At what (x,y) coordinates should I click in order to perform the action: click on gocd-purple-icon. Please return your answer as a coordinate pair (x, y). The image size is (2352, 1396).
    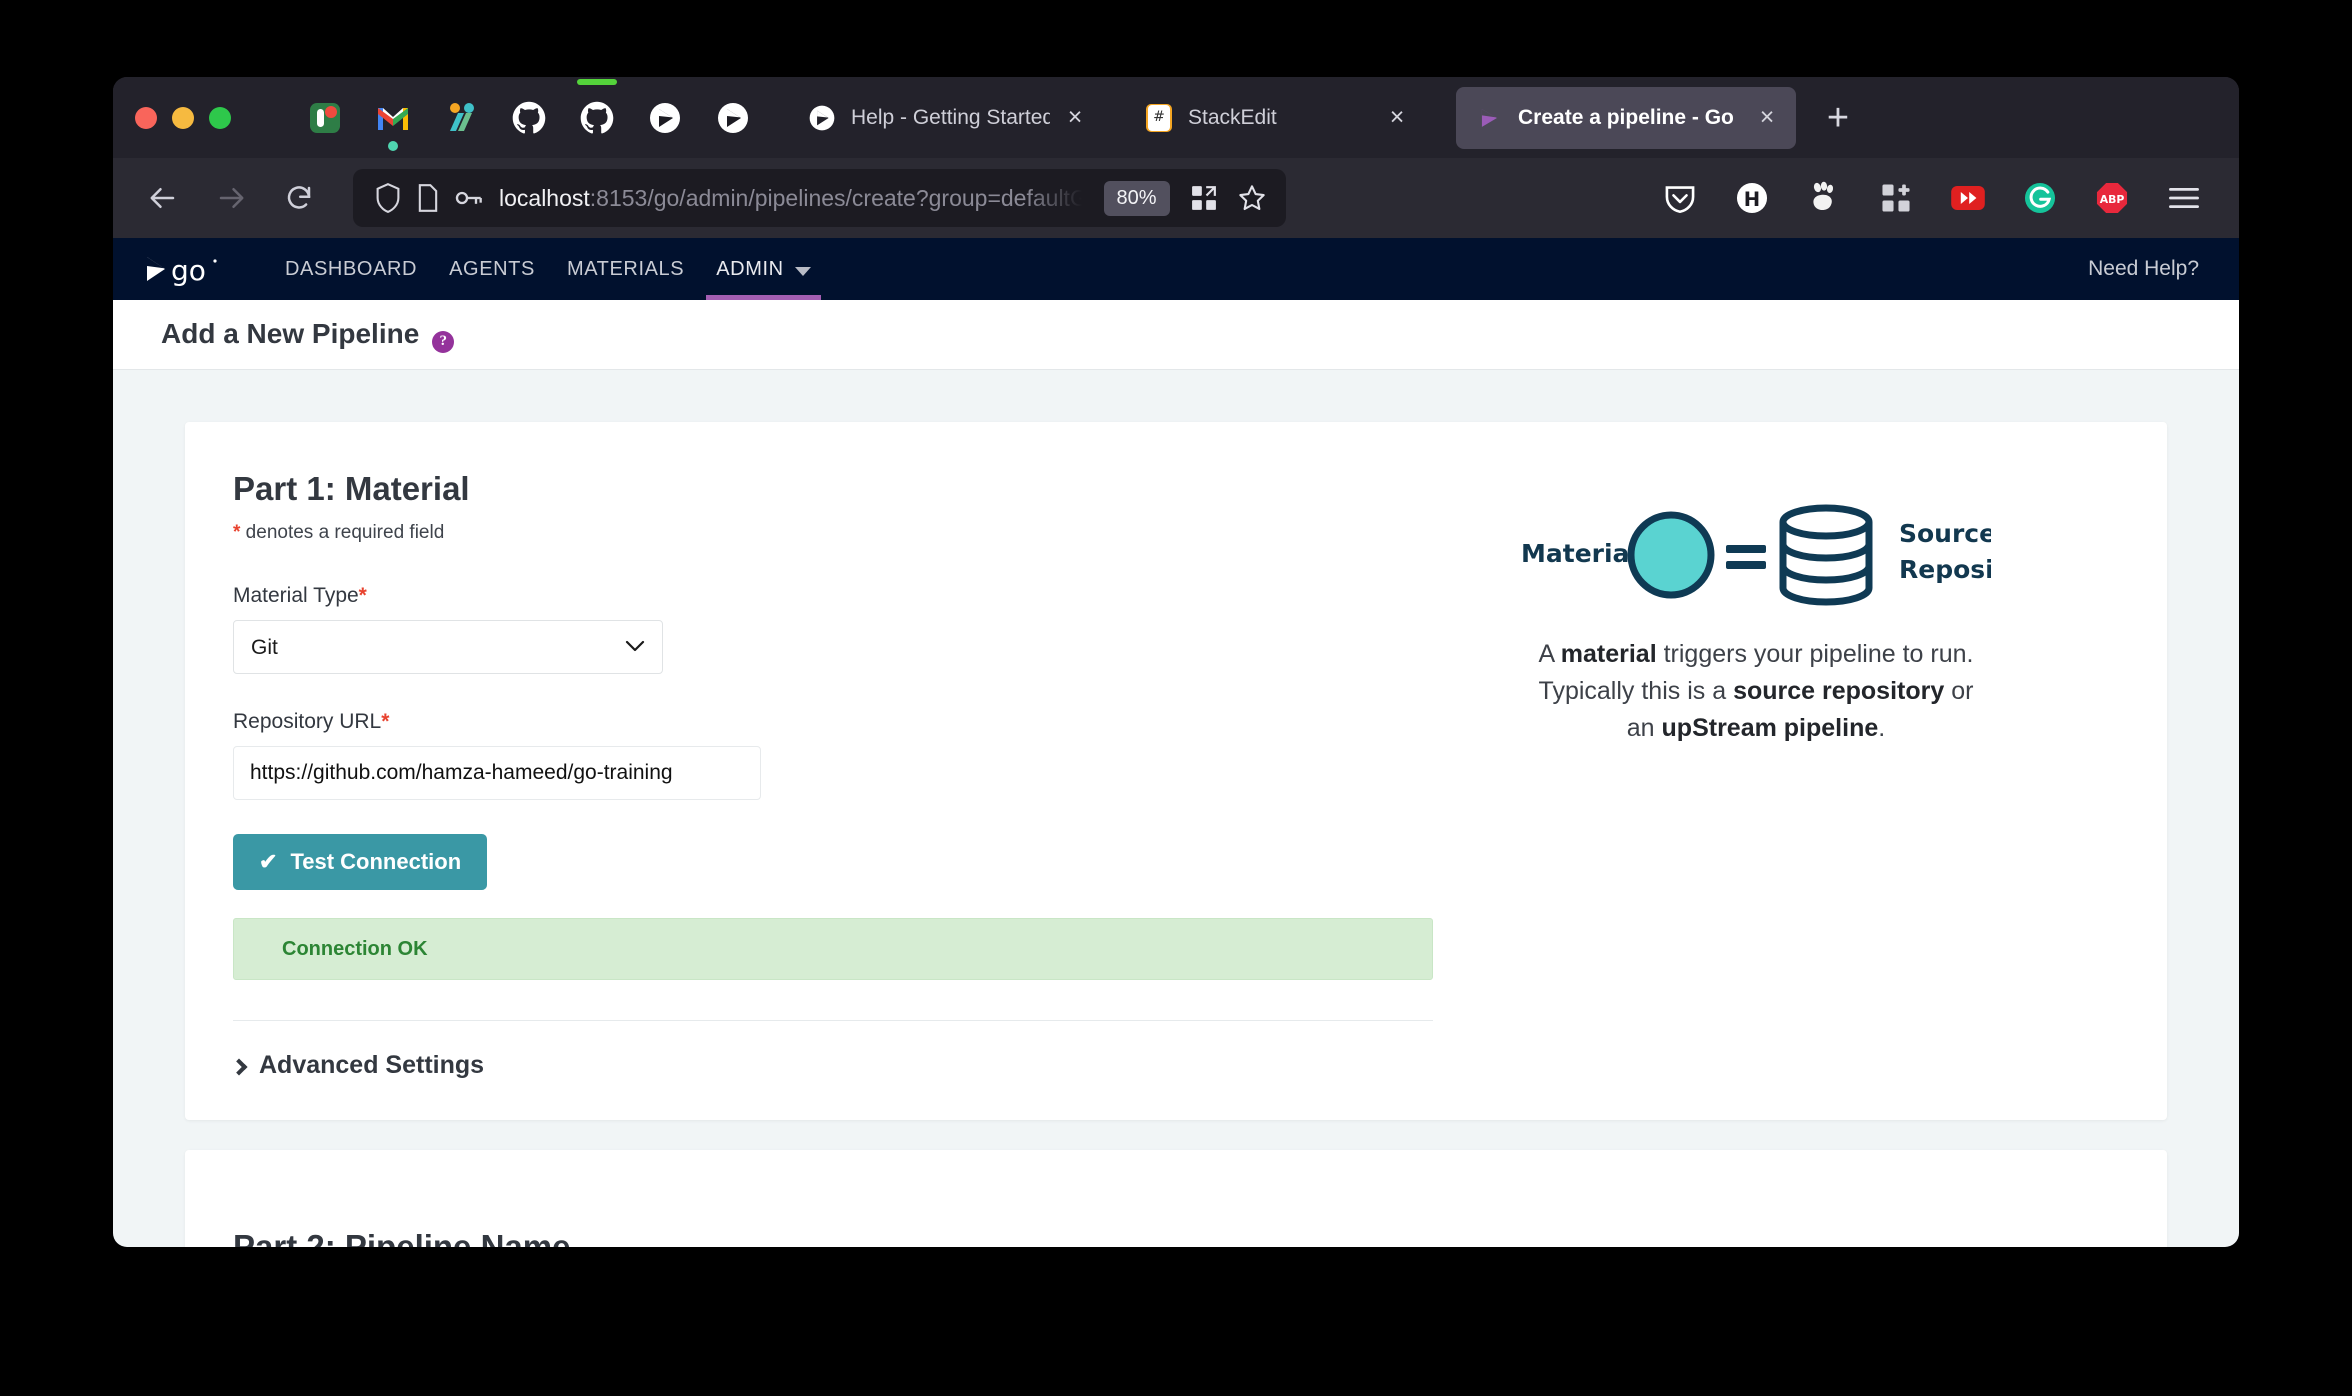
    Looking at the image, I should click on (1489, 118).